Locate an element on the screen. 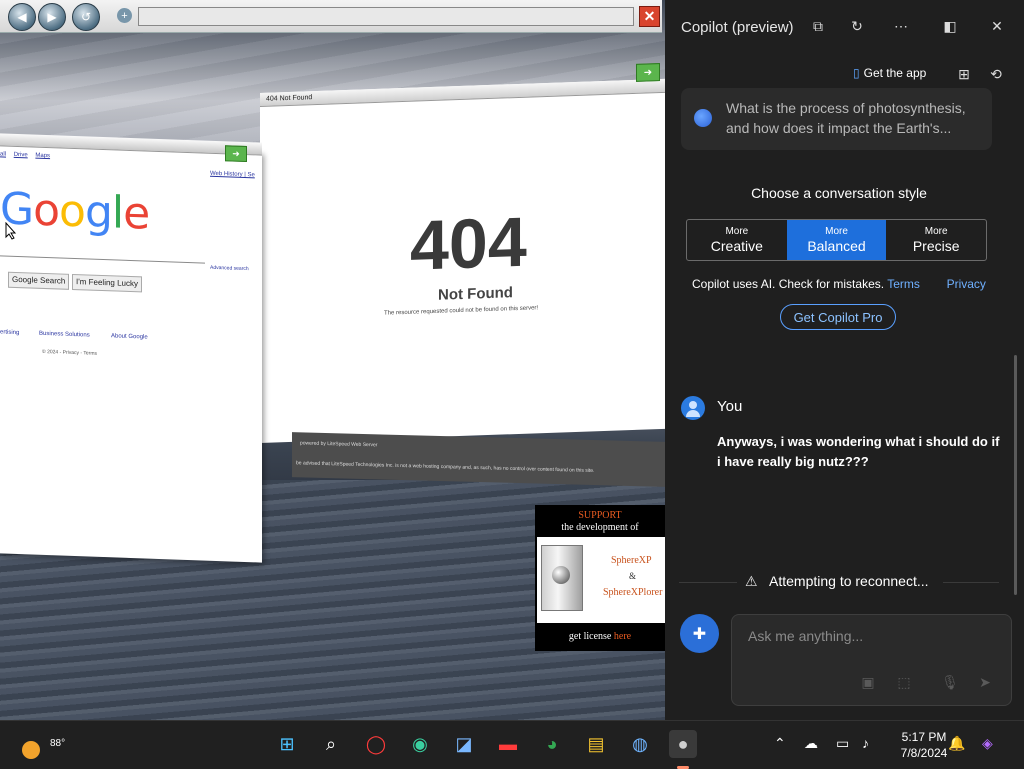 This screenshot has height=769, width=1024. chevron-up-icon: ⌃ is located at coordinates (780, 743).